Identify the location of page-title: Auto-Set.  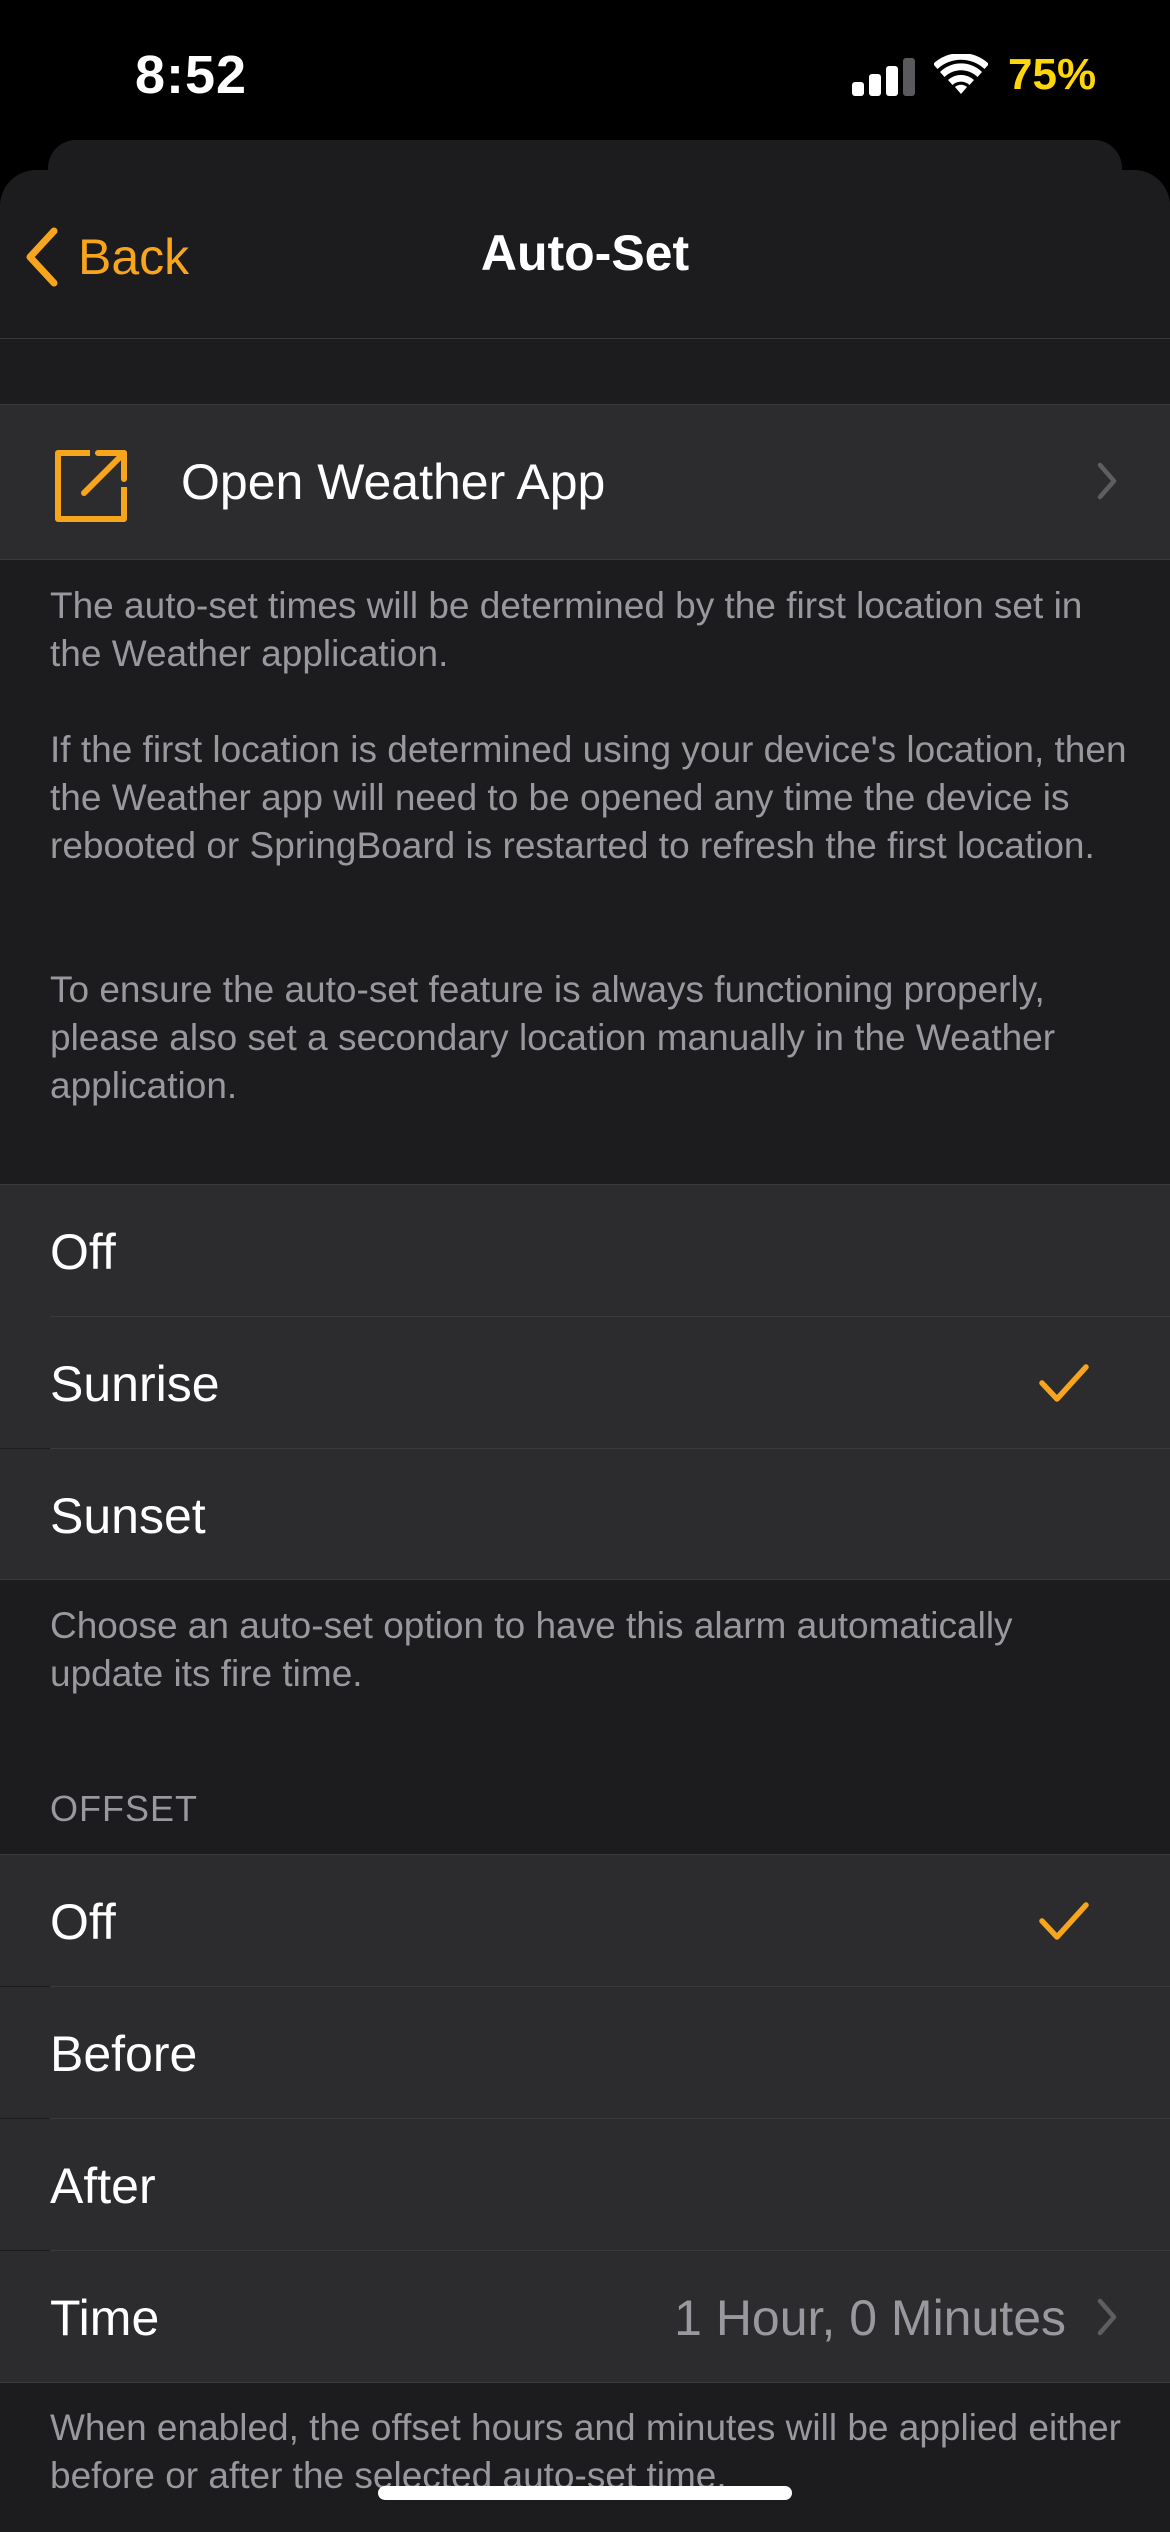
(585, 253).